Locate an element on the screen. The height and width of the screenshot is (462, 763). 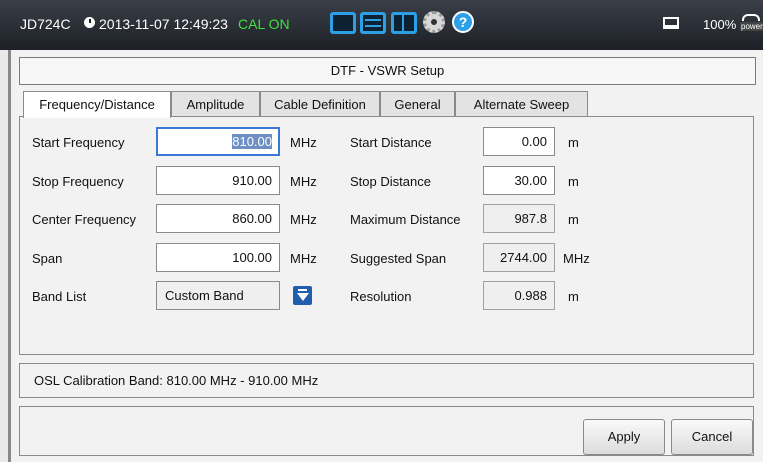
suggested-span-label: Suggested Span is located at coordinates (398, 258).